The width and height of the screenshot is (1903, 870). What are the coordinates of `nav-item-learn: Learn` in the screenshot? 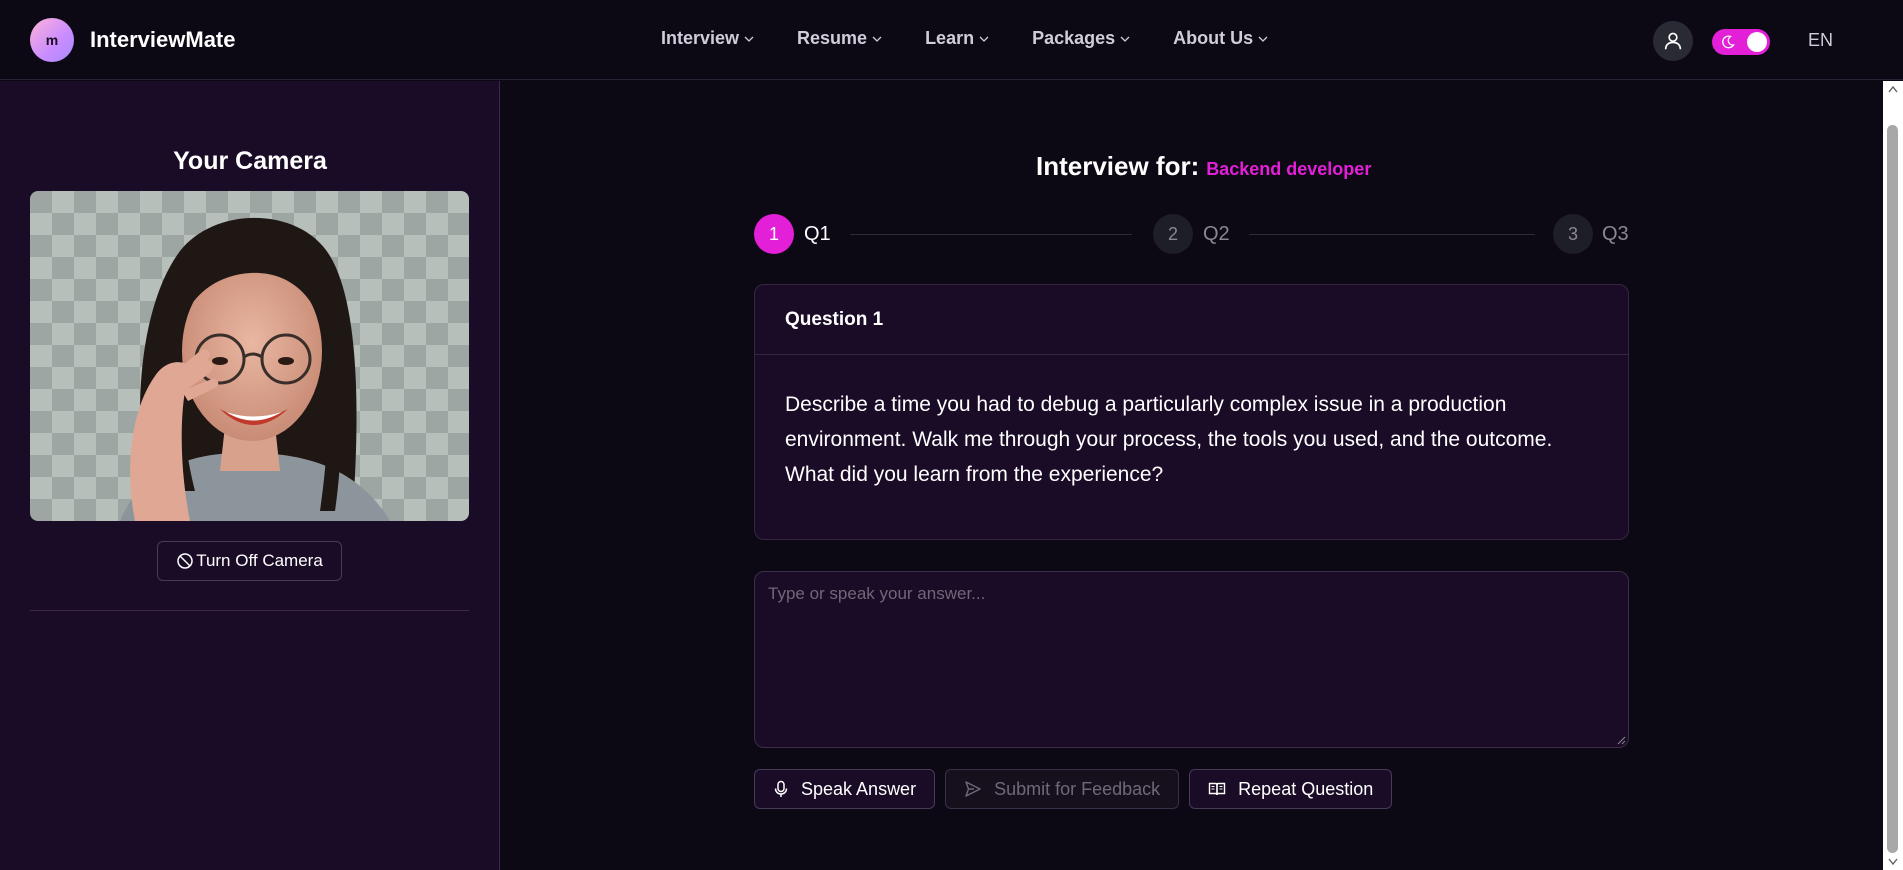 It's located at (957, 38).